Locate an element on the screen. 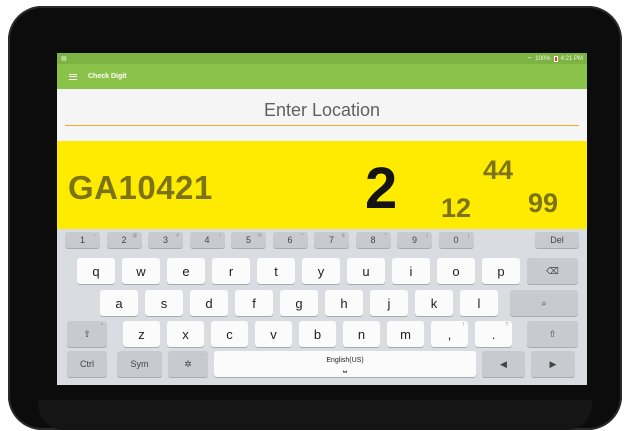 This screenshot has width=625, height=431. settings-gear-icon: ✲ is located at coordinates (188, 363).